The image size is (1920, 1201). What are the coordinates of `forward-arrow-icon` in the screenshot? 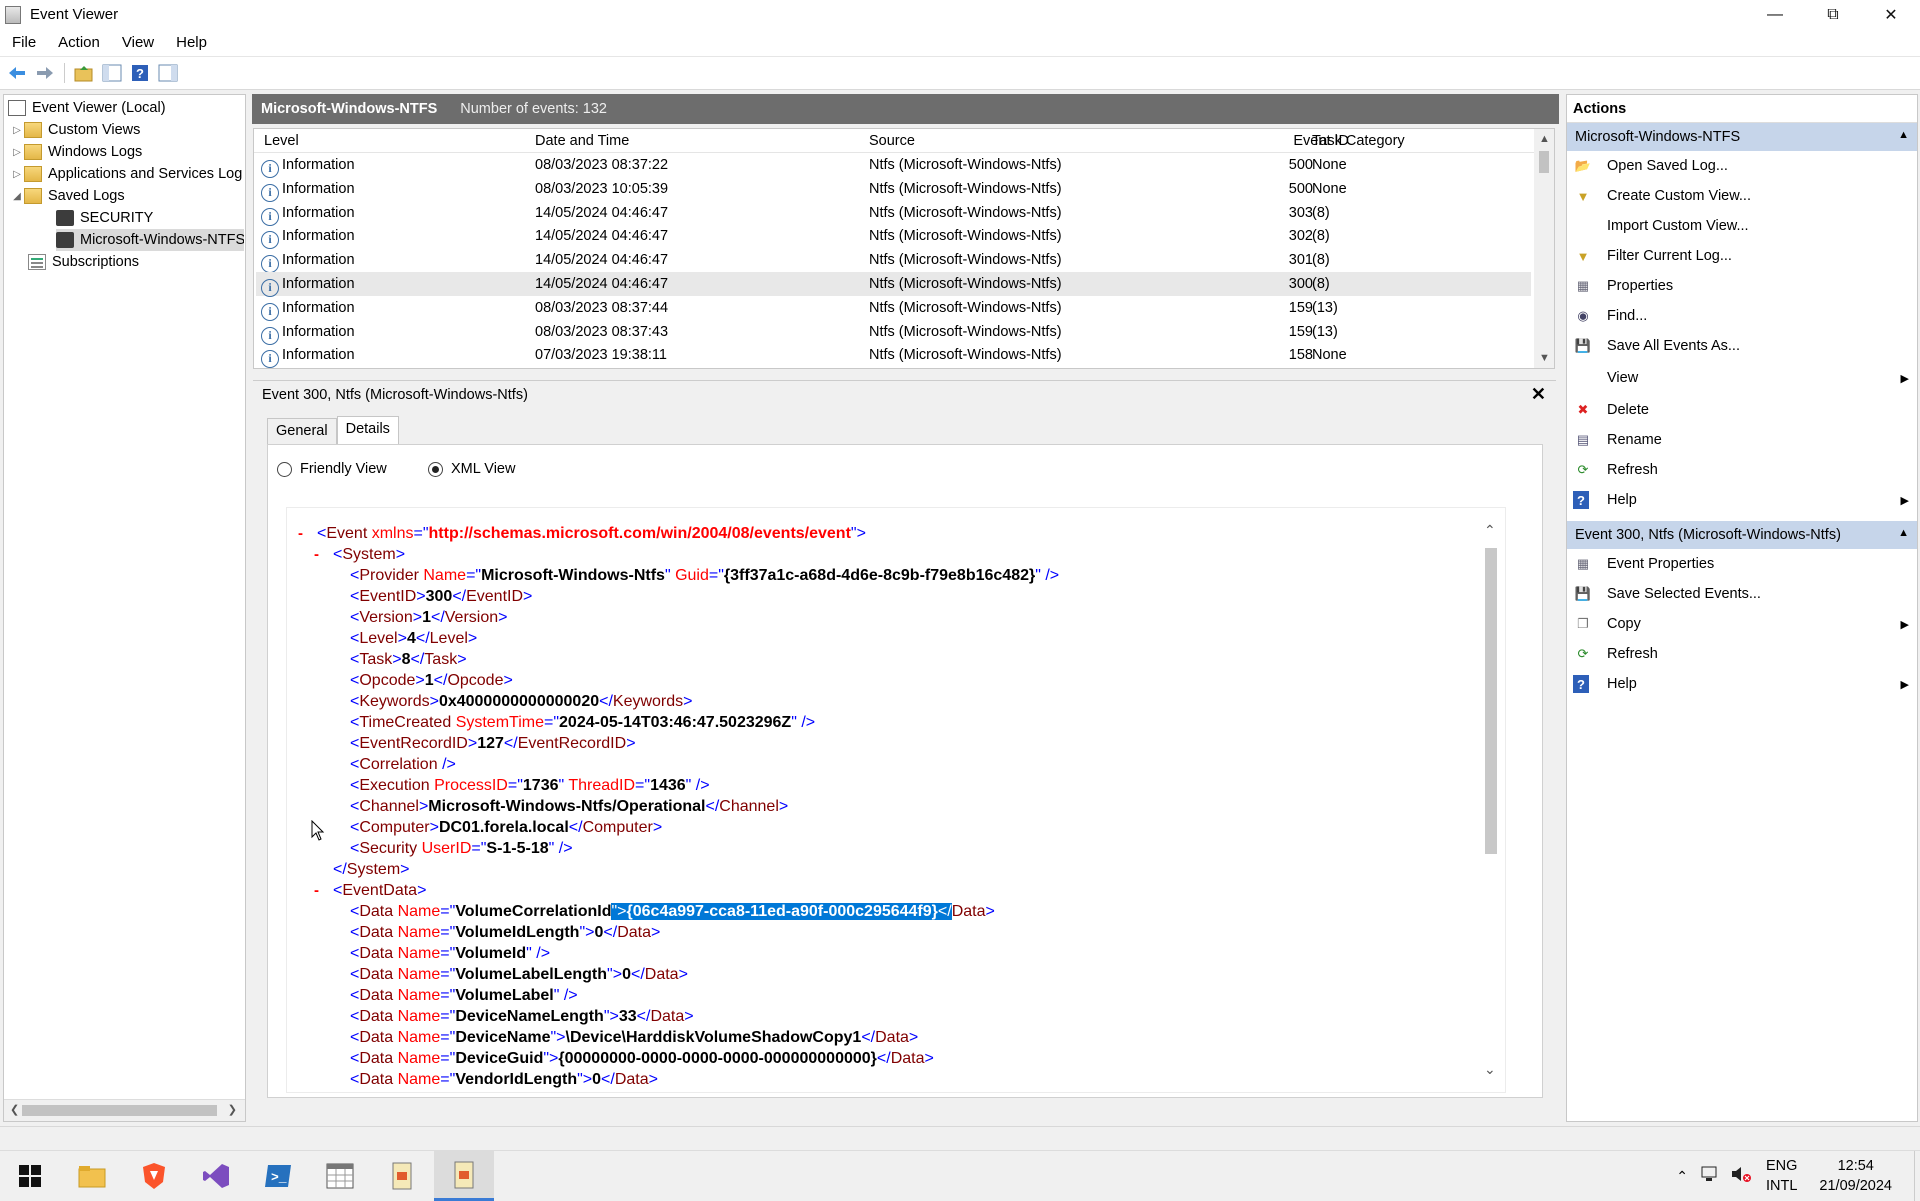 It's located at (45, 73).